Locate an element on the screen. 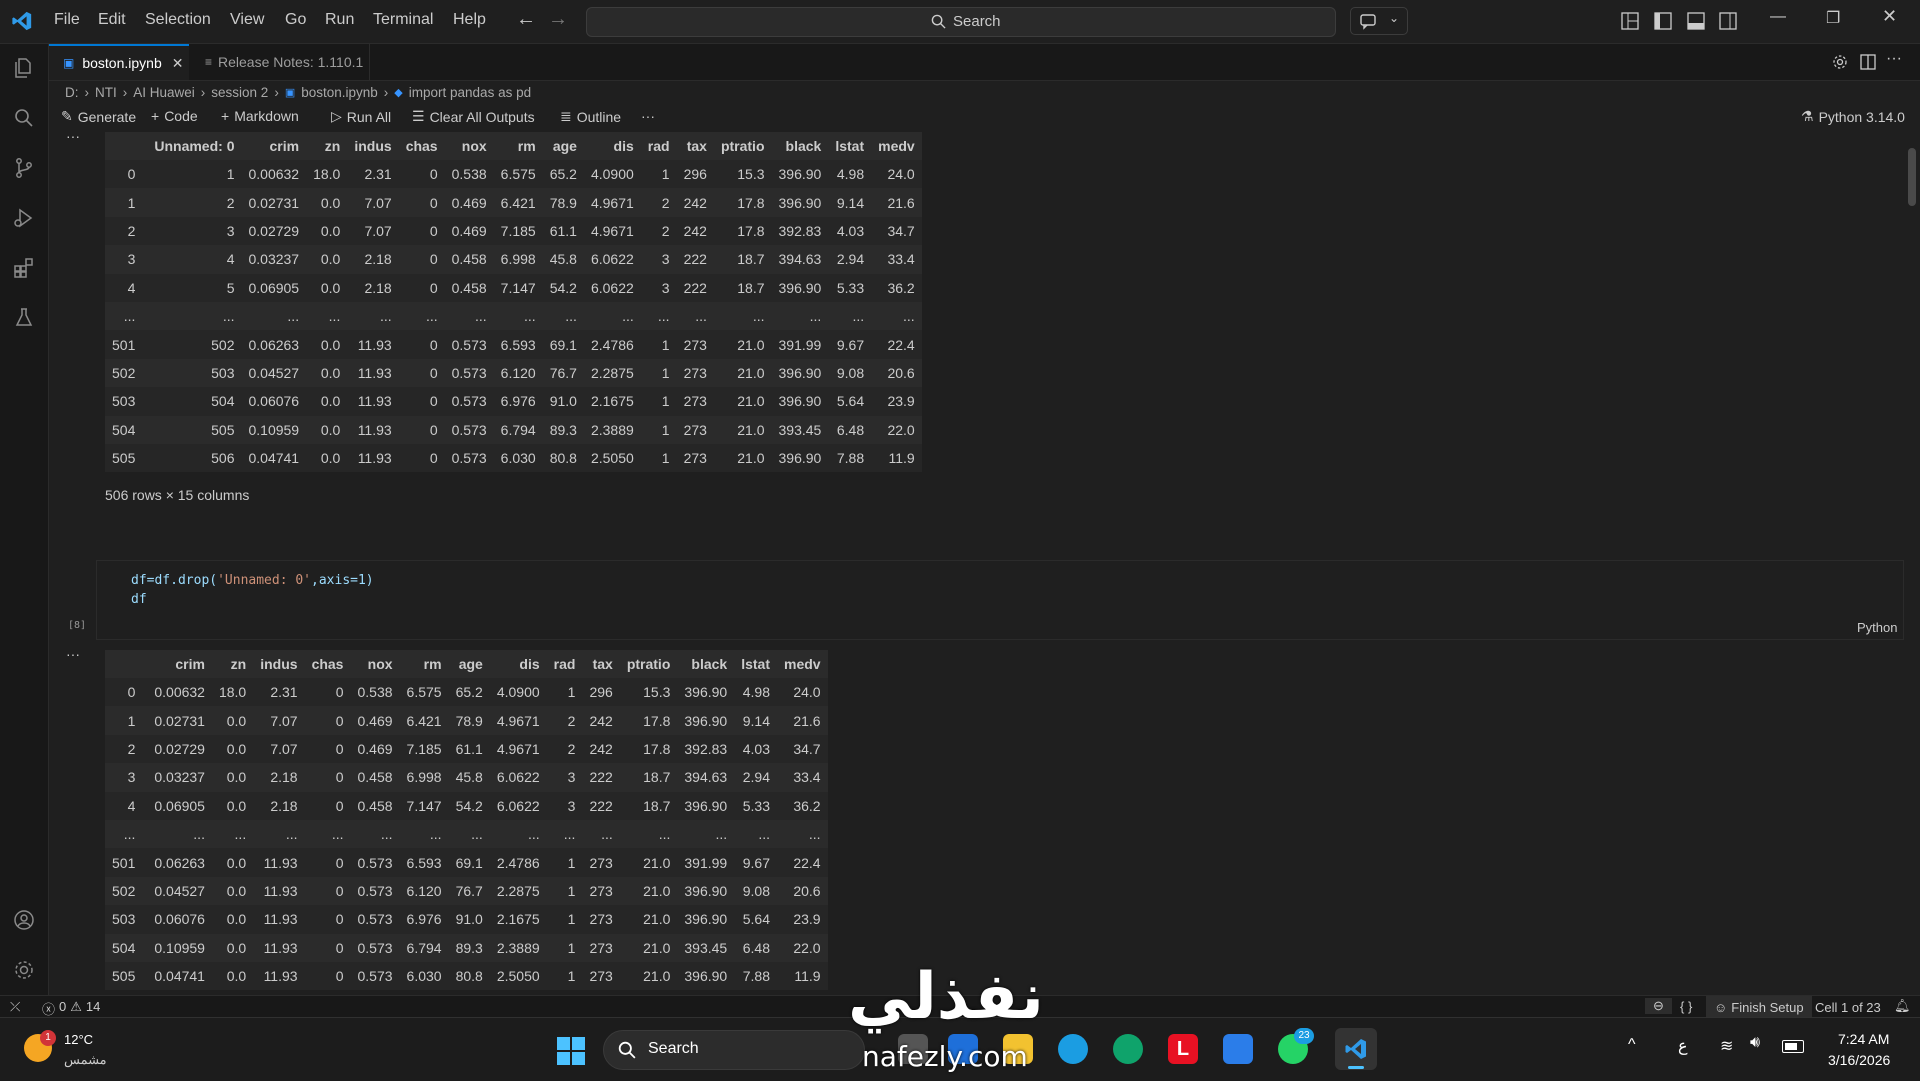  menu-run: Run is located at coordinates (339, 20).